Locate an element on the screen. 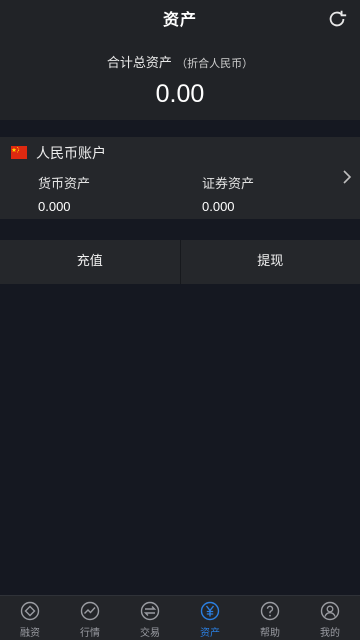 This screenshot has height=640, width=360. total-assets-label: 合计总资产 （折合人民币） is located at coordinates (180, 61).